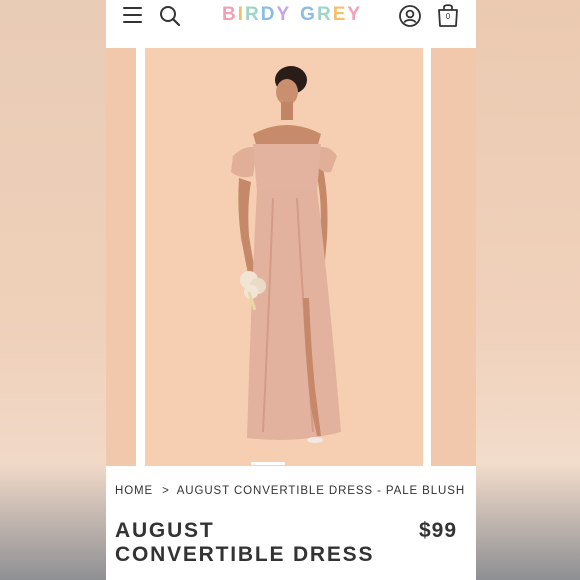 Image resolution: width=580 pixels, height=580 pixels. I want to click on site-header: BIRDY GREY 0, so click(291, 16).